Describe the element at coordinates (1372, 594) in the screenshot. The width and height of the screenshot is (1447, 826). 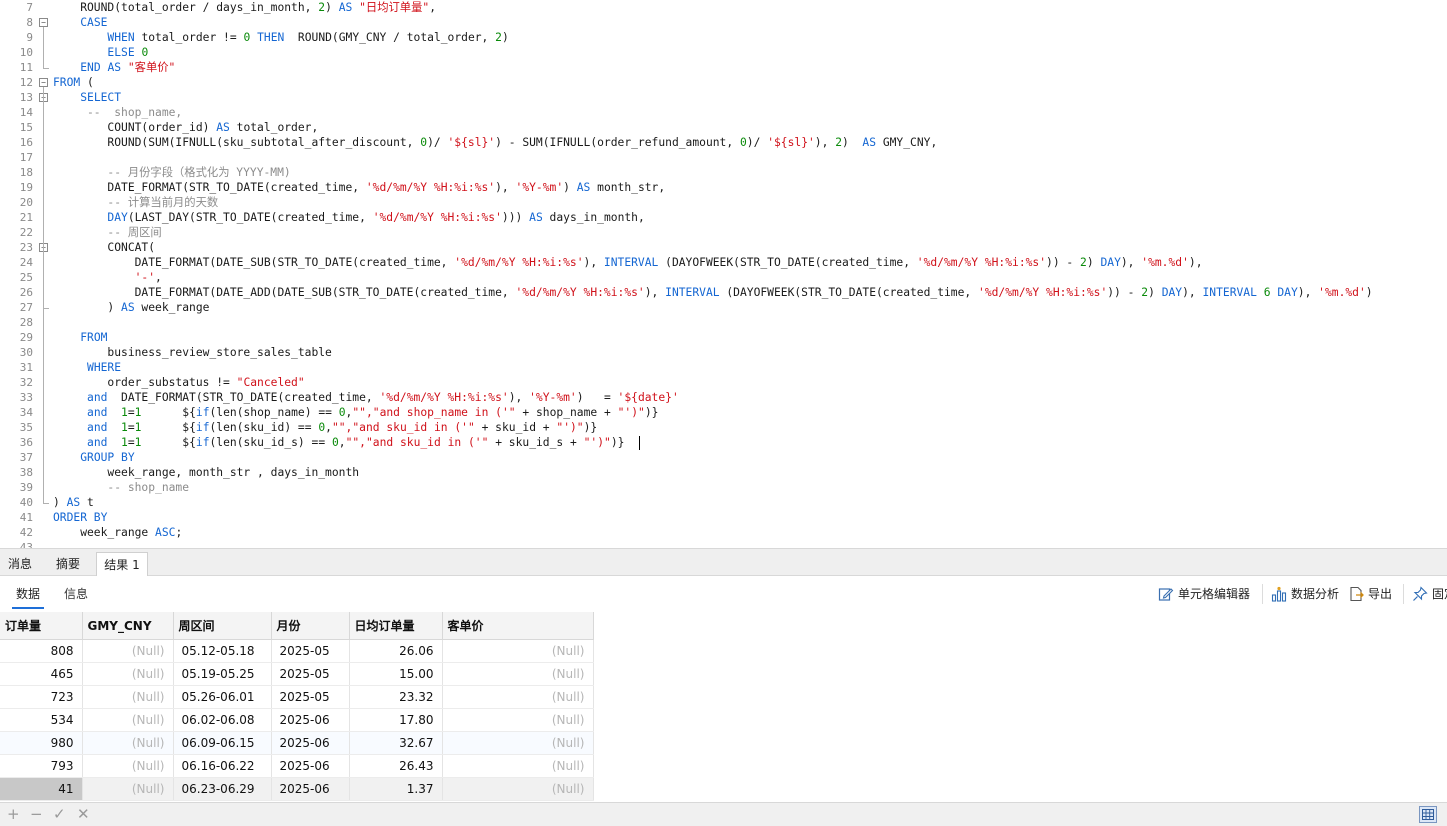
I see `export-button: 导出` at that location.